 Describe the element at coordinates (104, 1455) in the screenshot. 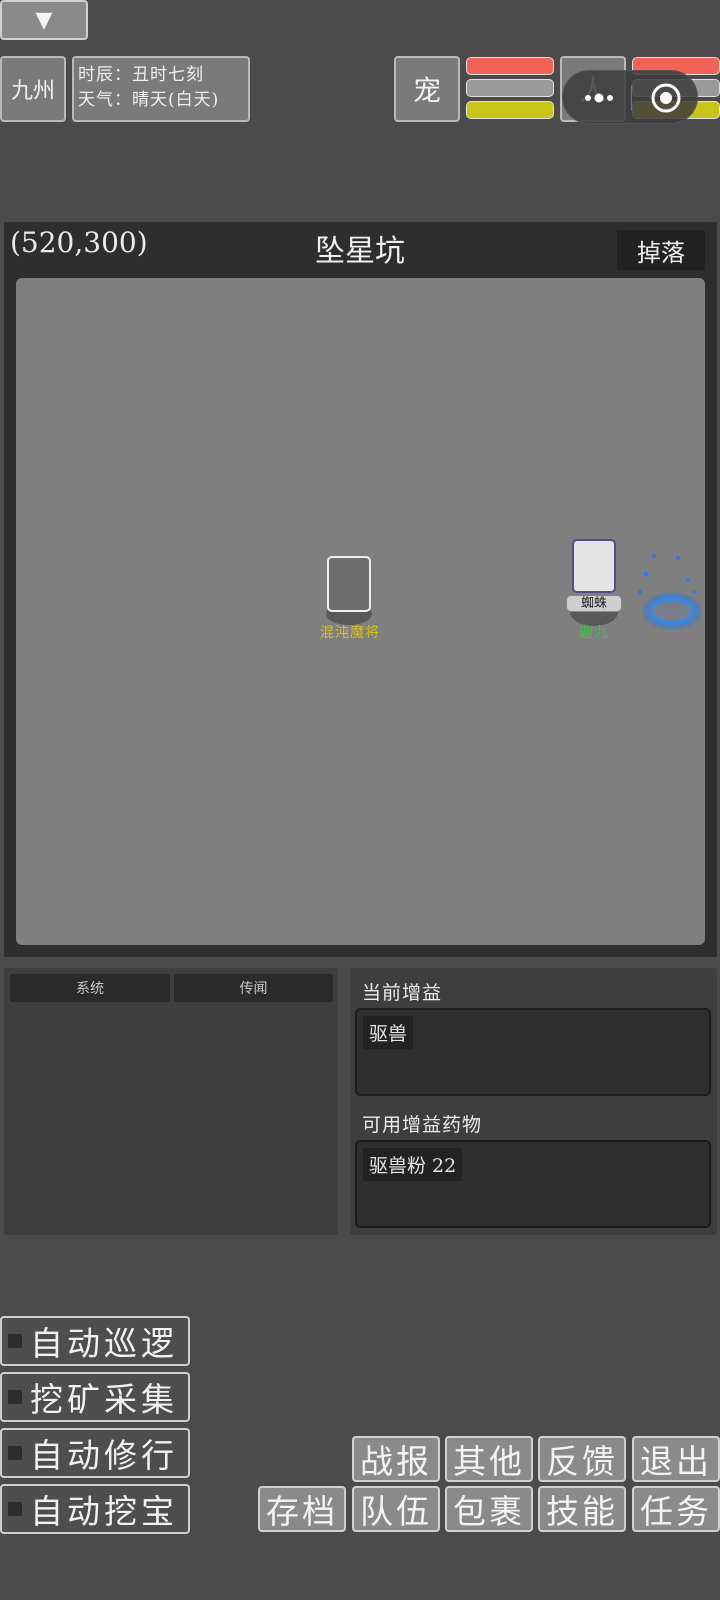

I see `toggle-label: 自动修行` at that location.